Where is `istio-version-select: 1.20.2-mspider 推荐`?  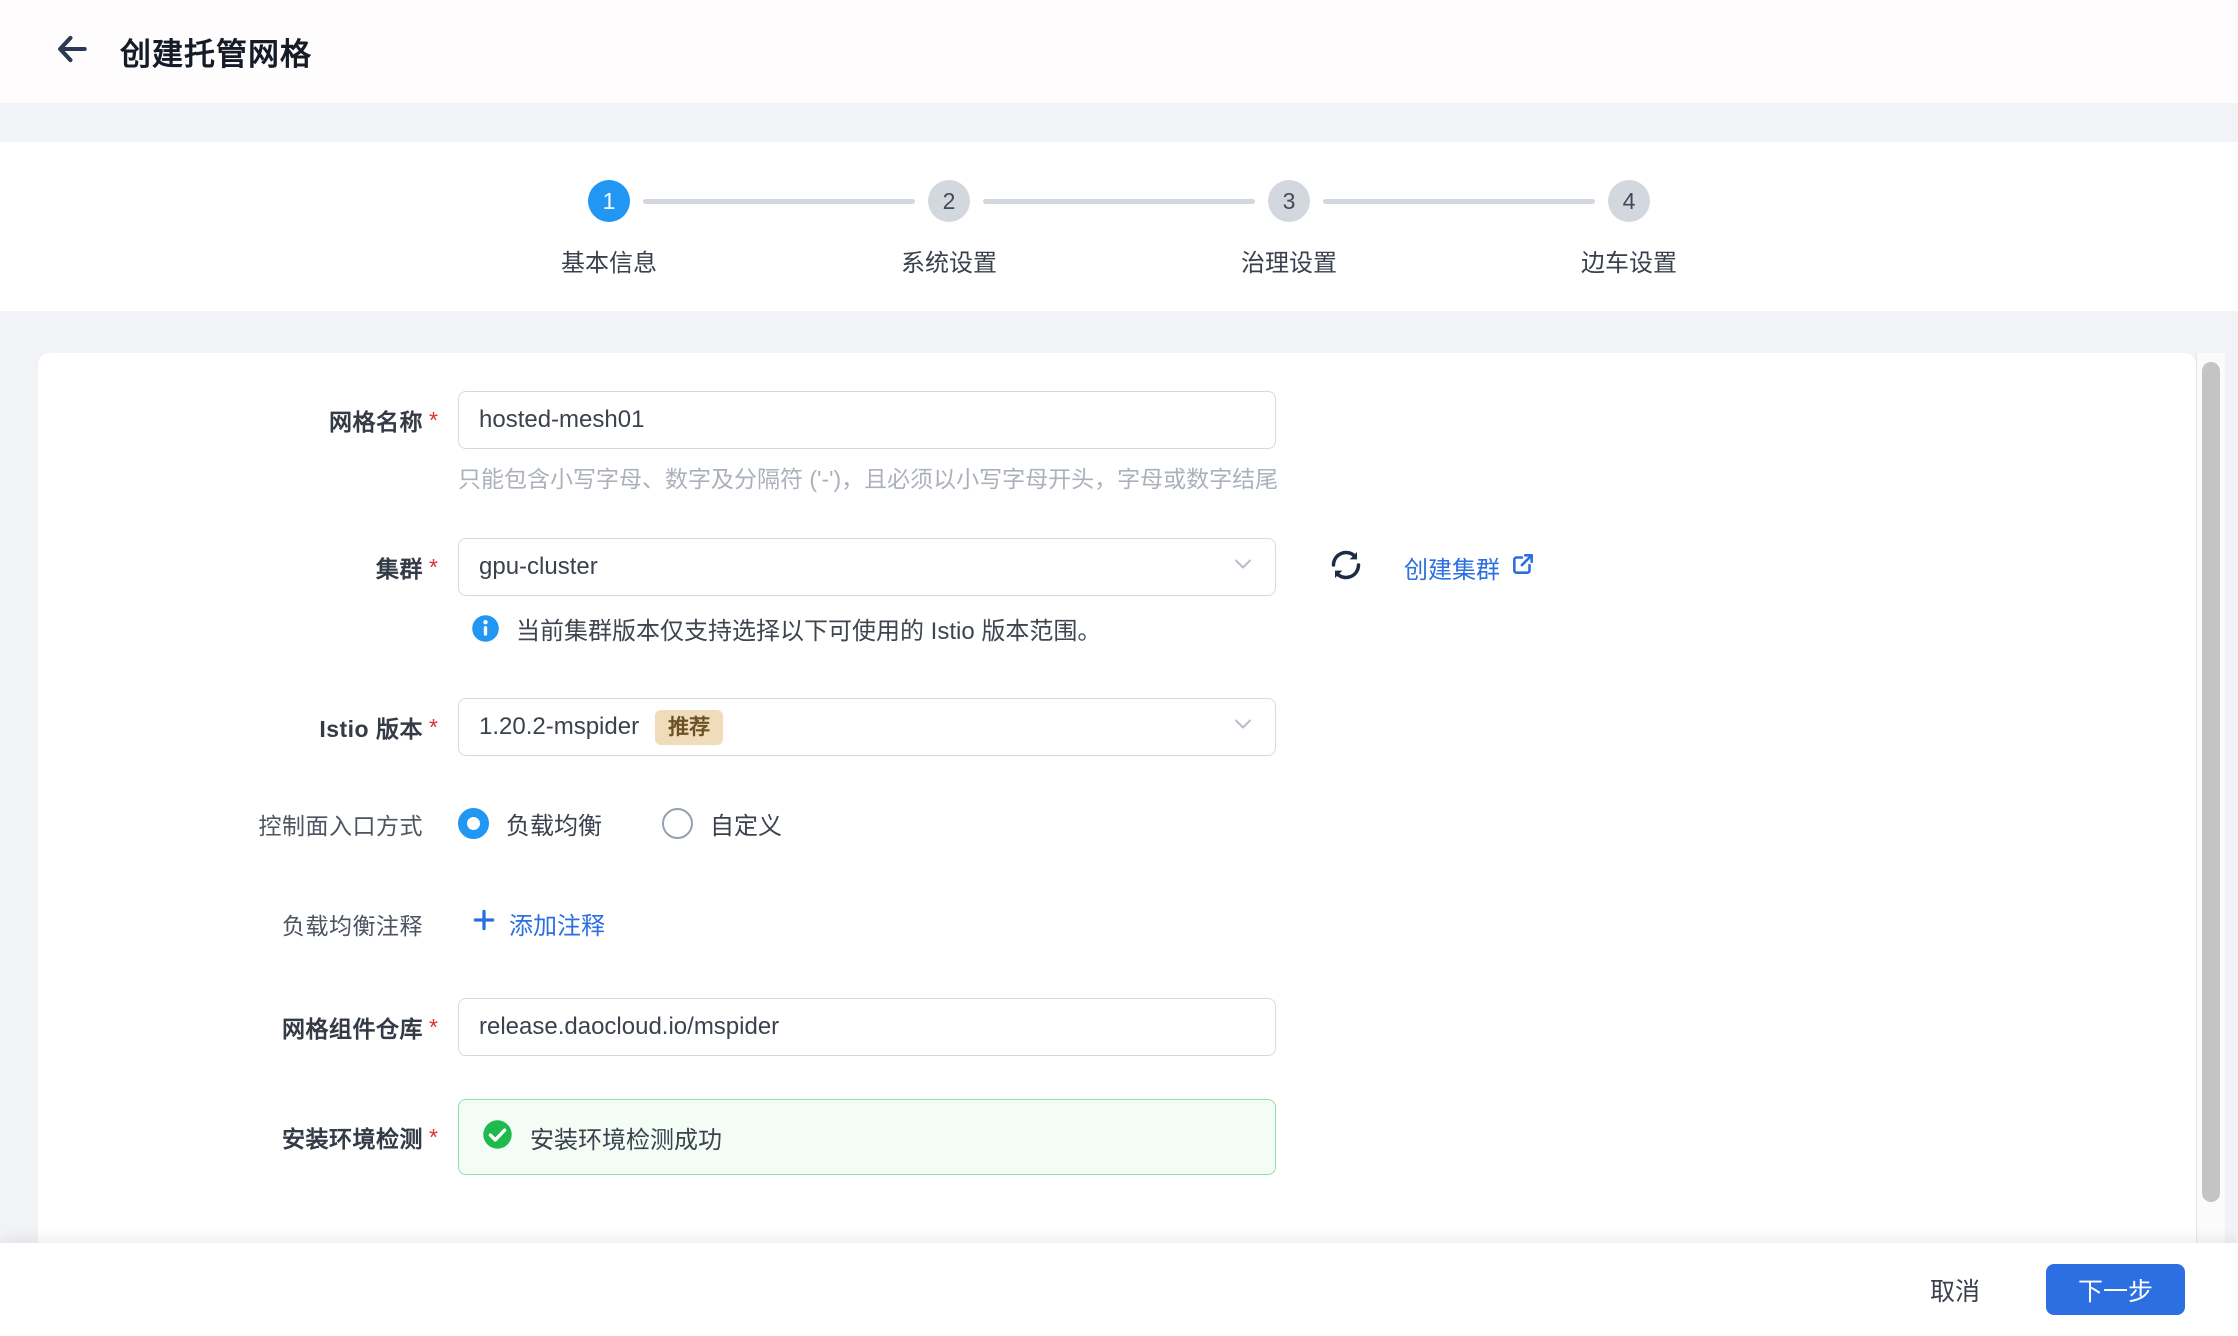
istio-version-select: 1.20.2-mspider 推荐 is located at coordinates (867, 727).